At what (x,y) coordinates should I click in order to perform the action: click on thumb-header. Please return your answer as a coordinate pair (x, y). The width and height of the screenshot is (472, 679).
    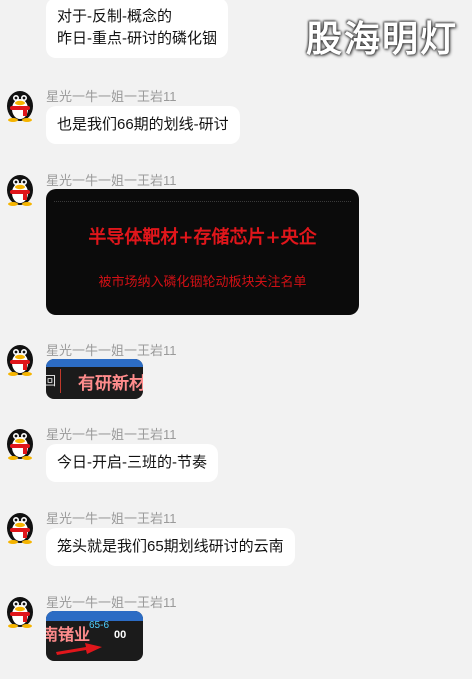
    Looking at the image, I should click on (94, 363).